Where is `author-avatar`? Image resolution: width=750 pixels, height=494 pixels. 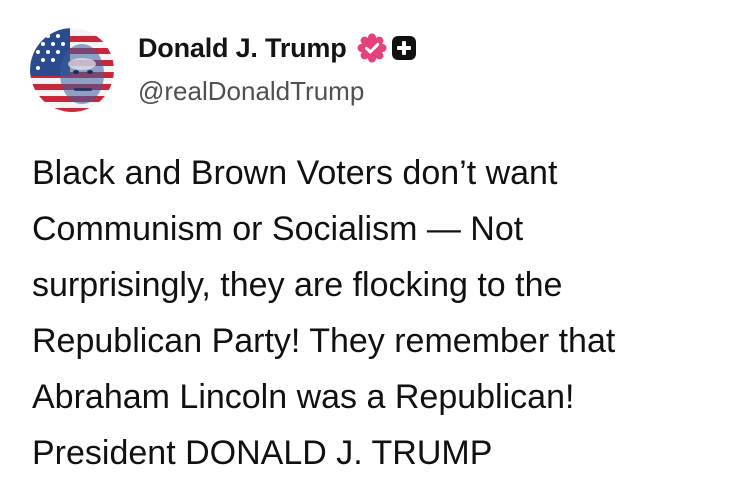 author-avatar is located at coordinates (72, 70).